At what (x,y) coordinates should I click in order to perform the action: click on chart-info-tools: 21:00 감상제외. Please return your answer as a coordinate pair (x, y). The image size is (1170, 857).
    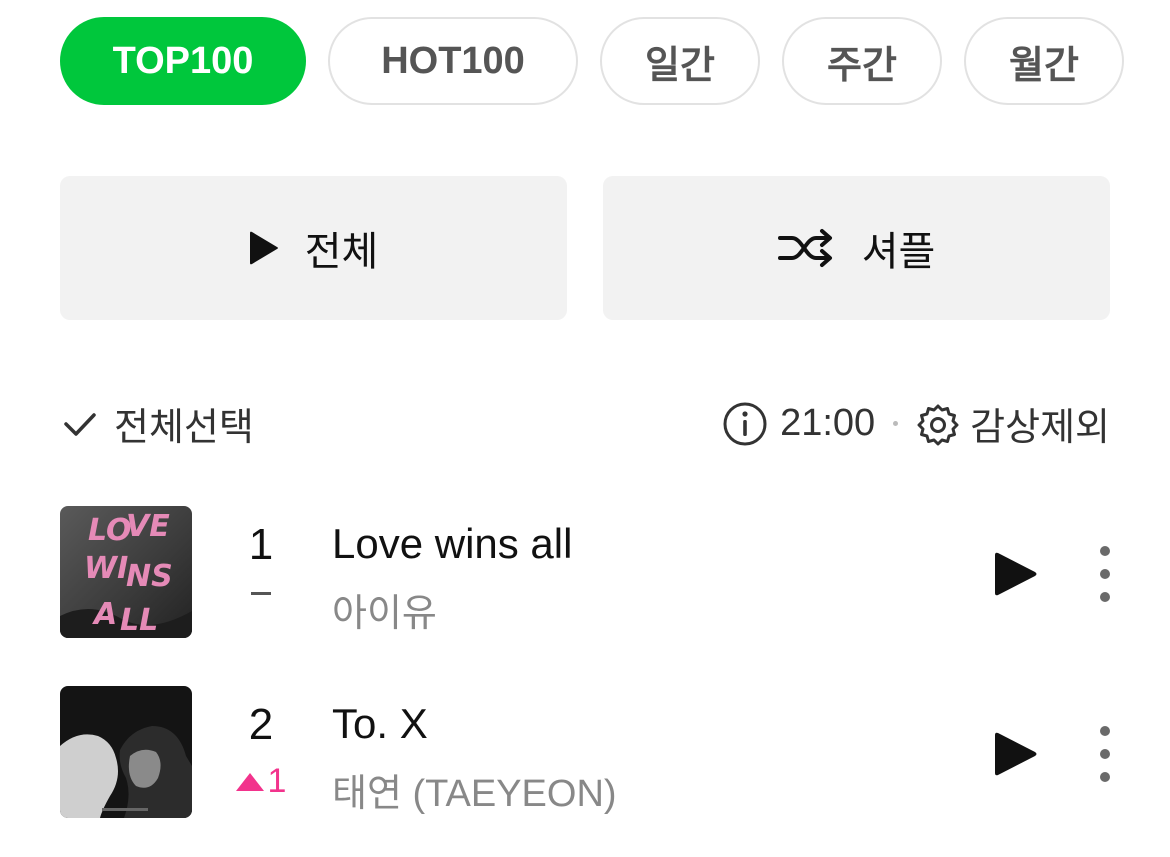
    Looking at the image, I should click on (916, 423).